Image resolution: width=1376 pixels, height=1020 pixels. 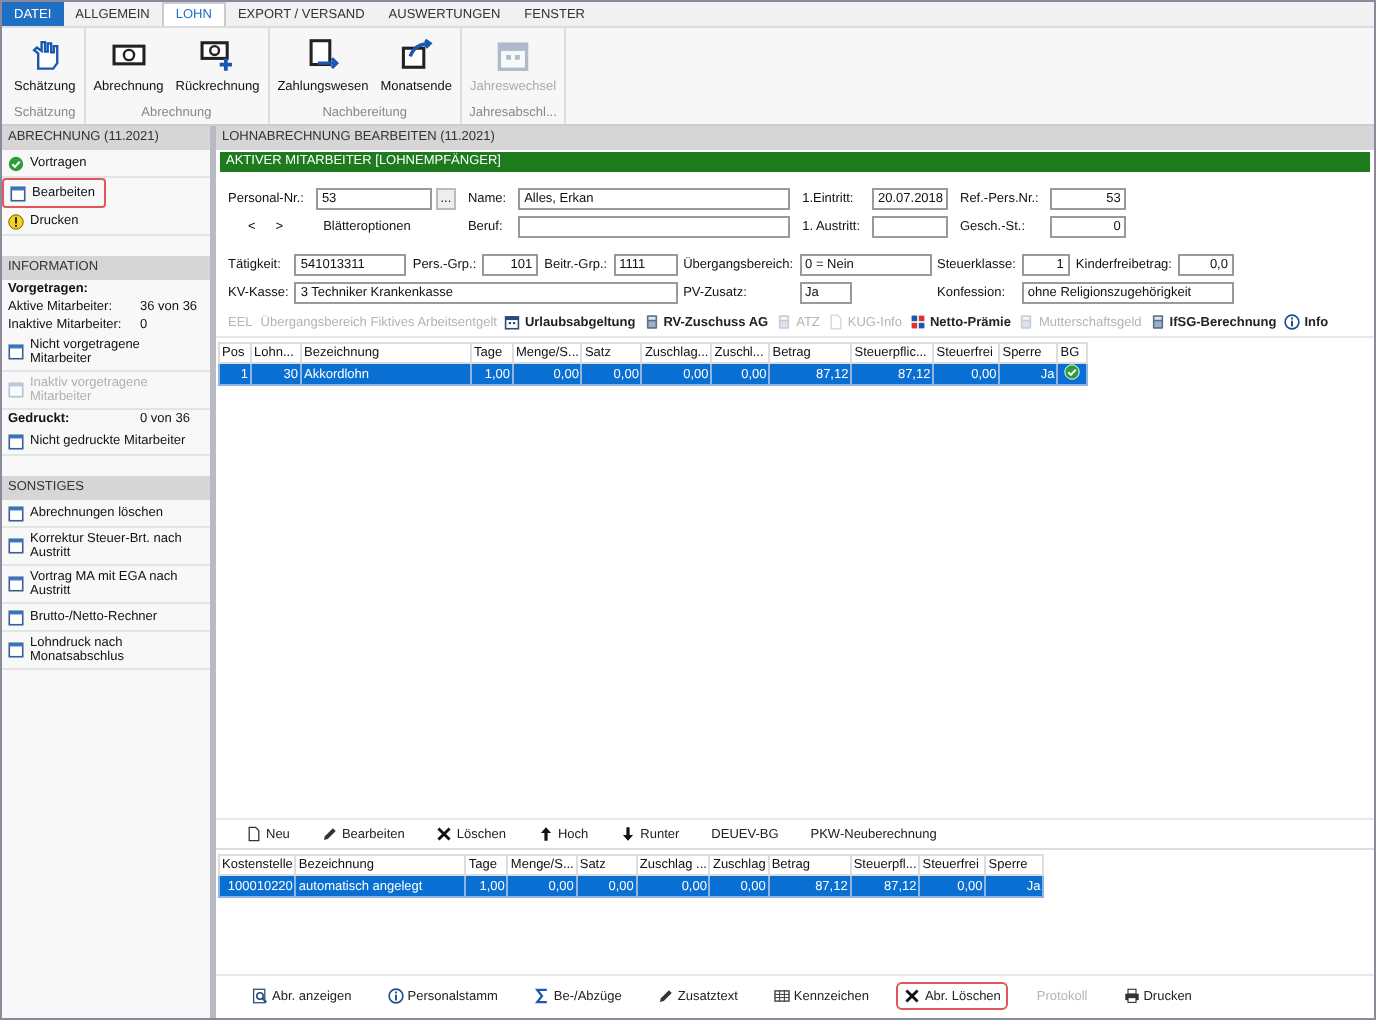 What do you see at coordinates (217, 55) in the screenshot?
I see `banknote-plus-icon` at bounding box center [217, 55].